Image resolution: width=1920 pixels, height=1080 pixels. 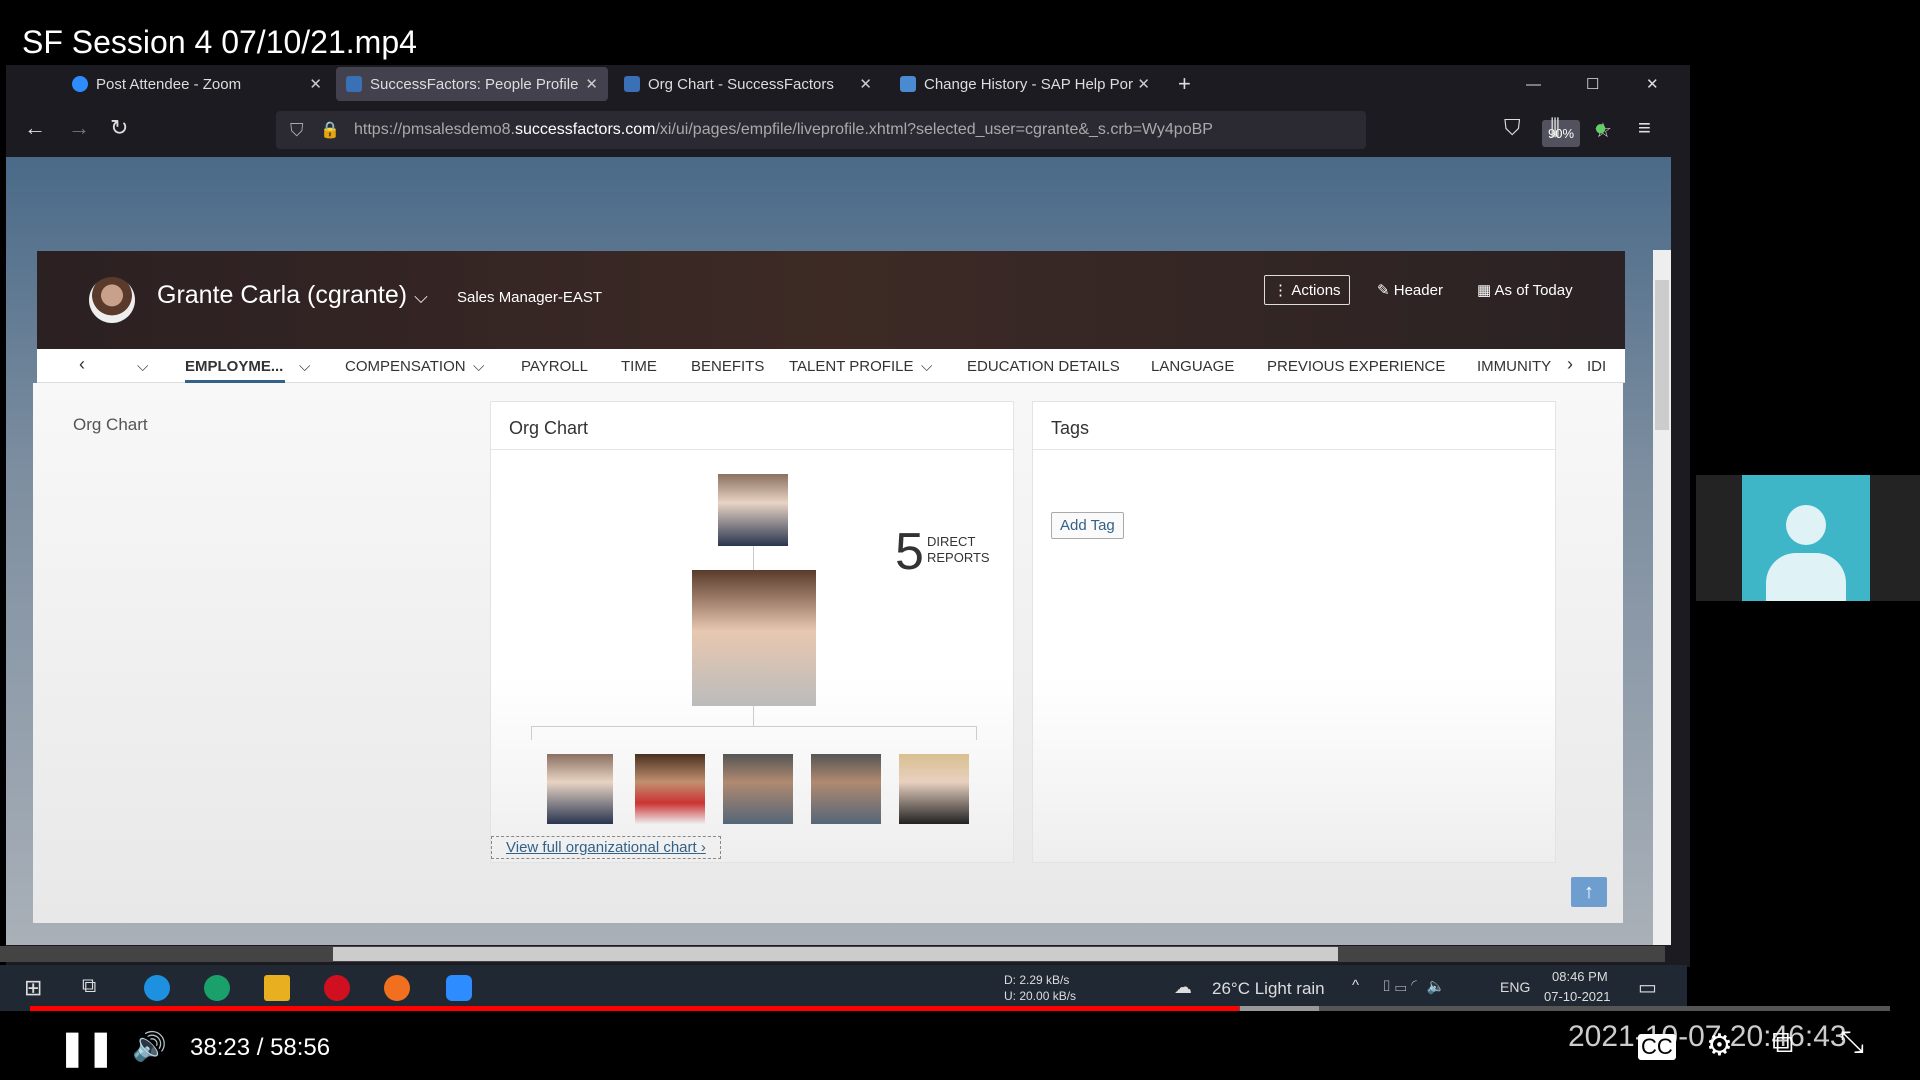 I want to click on played-bar, so click(x=634, y=1008).